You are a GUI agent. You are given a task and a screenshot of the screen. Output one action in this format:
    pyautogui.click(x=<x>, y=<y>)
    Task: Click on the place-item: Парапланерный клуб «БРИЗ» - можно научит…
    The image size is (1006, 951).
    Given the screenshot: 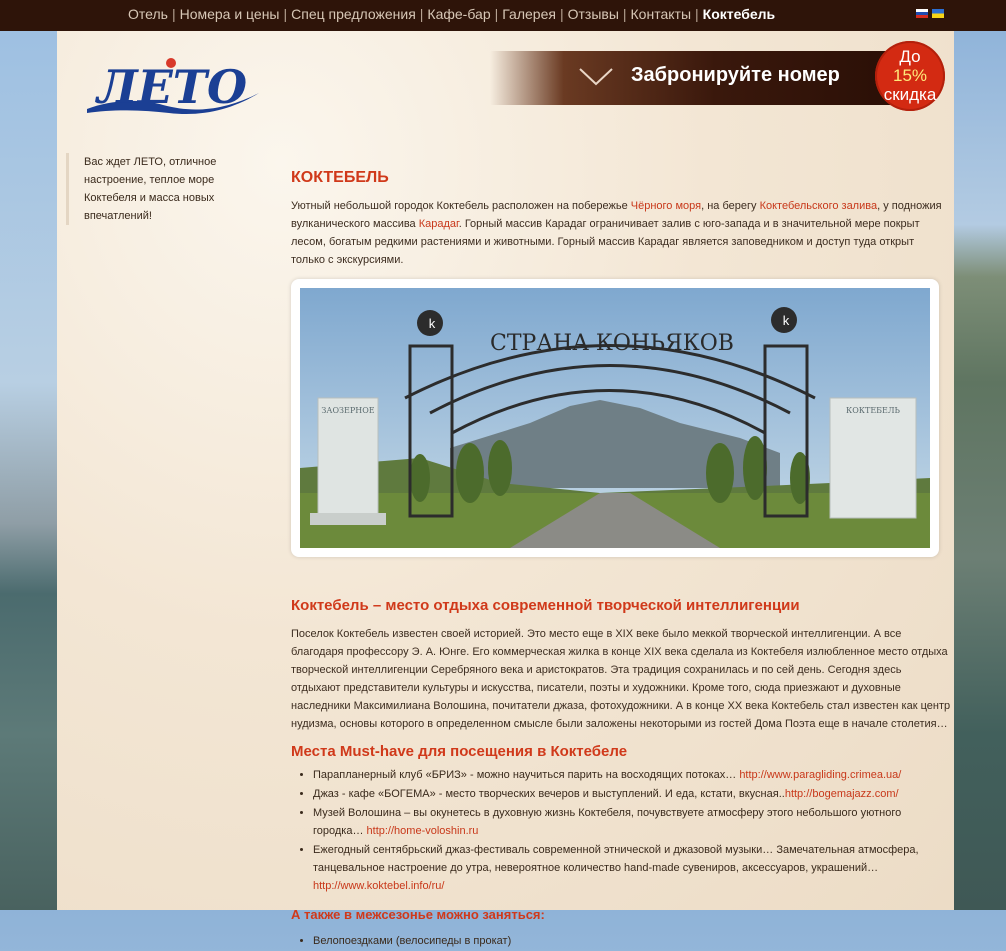 What is the action you would take?
    pyautogui.click(x=632, y=775)
    